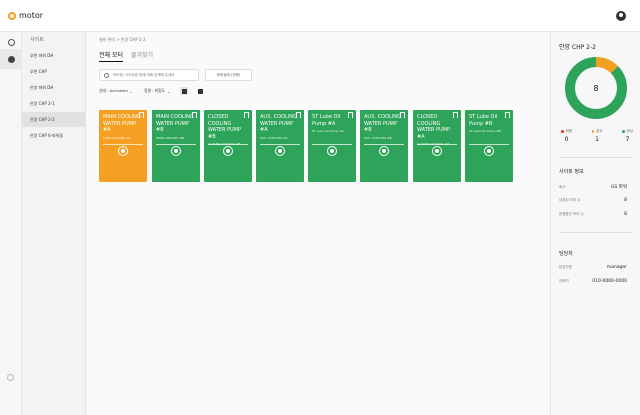  I want to click on manager-name: 담당자명 manager, so click(593, 267).